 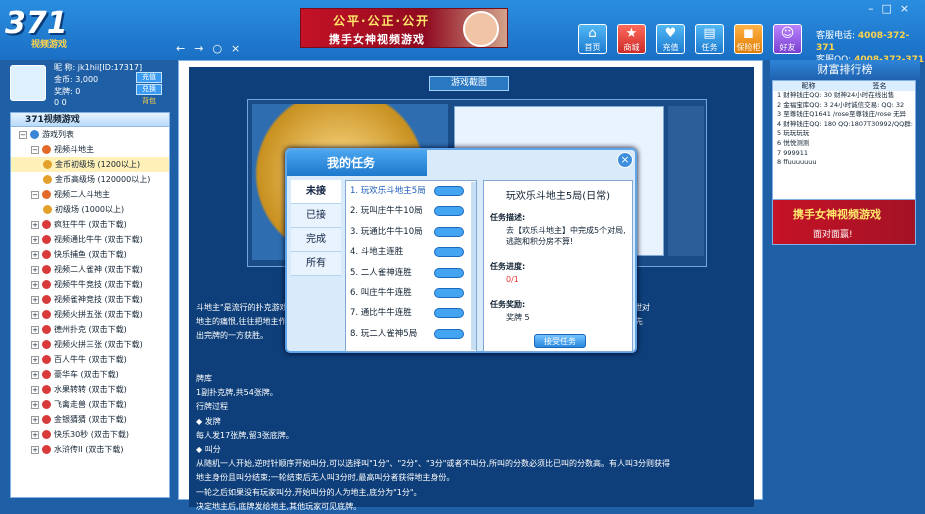 I want to click on task-item: 5. 二人雀神连胜, so click(x=411, y=273).